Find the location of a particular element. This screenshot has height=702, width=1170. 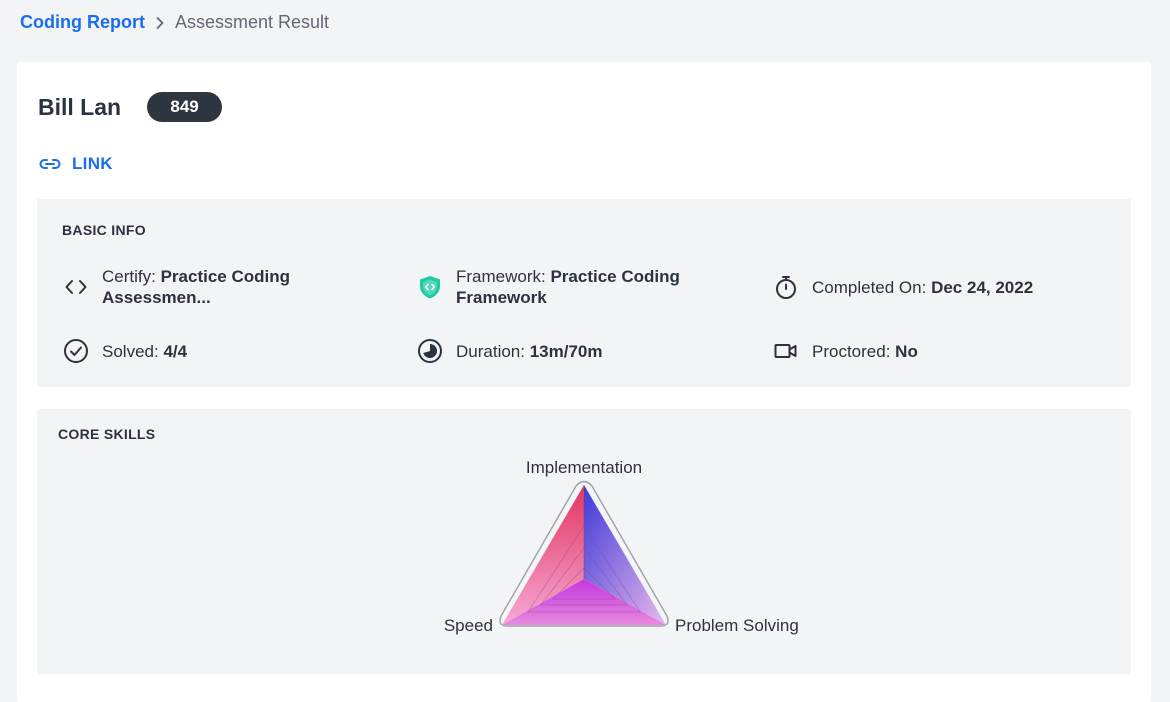

link-button: LINK is located at coordinates (75, 164).